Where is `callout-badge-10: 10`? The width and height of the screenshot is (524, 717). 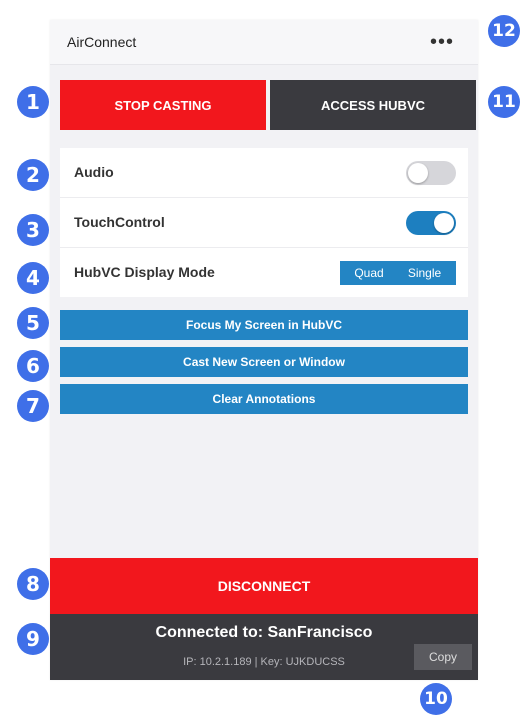
callout-badge-10: 10 is located at coordinates (436, 699).